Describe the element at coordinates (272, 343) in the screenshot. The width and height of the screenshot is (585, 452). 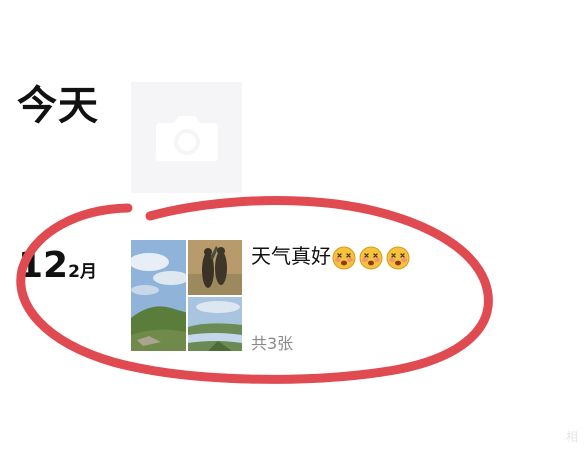
I see `photo-count: 共3张` at that location.